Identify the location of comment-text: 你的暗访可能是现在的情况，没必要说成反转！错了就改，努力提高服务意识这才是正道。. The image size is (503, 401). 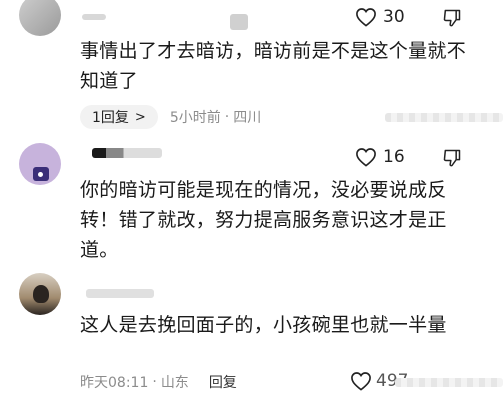
(263, 220).